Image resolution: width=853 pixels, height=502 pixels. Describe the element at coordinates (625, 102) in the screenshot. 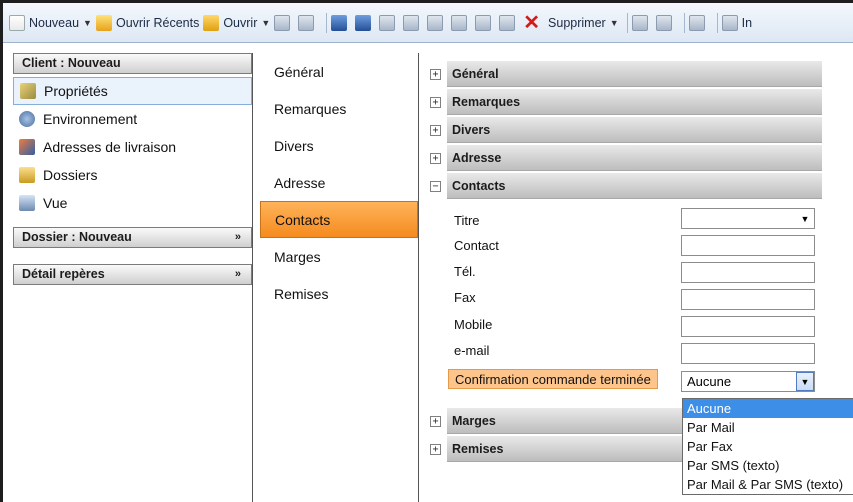

I see `section-remarques: + Remarques` at that location.